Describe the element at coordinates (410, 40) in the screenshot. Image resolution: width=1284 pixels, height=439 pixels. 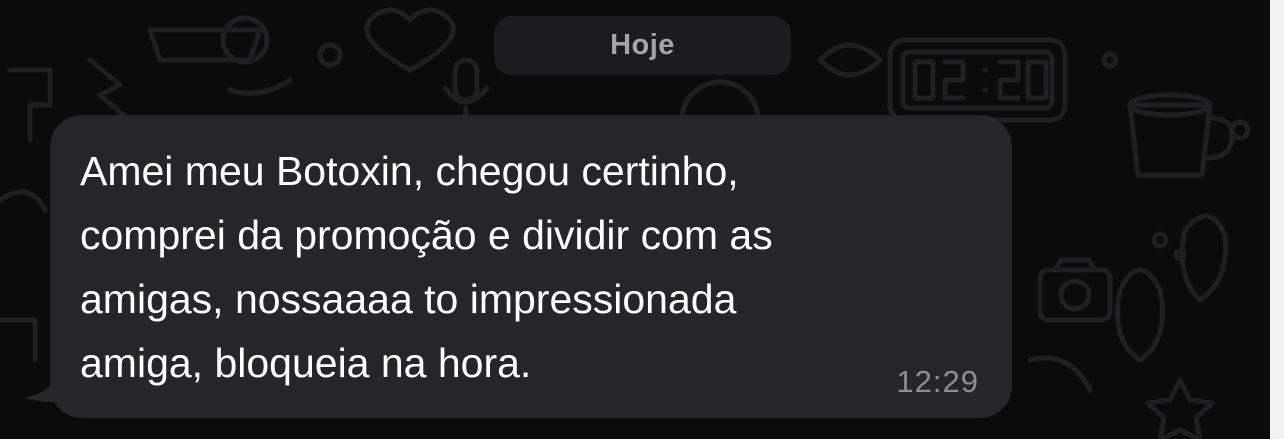
I see `heart-icon` at that location.